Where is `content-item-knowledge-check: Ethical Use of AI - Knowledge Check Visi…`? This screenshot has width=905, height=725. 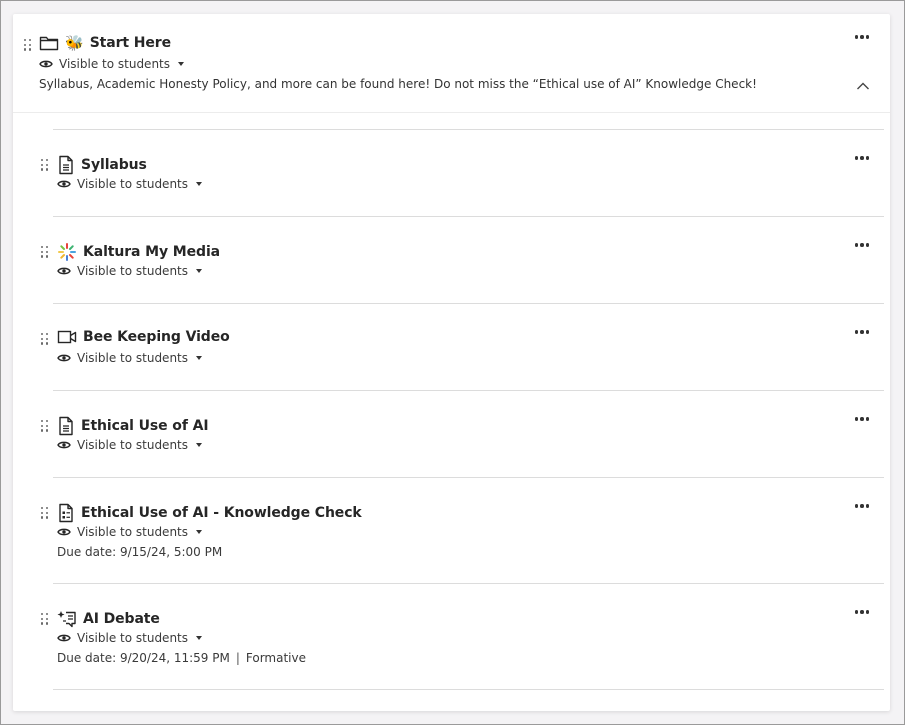 content-item-knowledge-check: Ethical Use of AI - Knowledge Check Visi… is located at coordinates (462, 531).